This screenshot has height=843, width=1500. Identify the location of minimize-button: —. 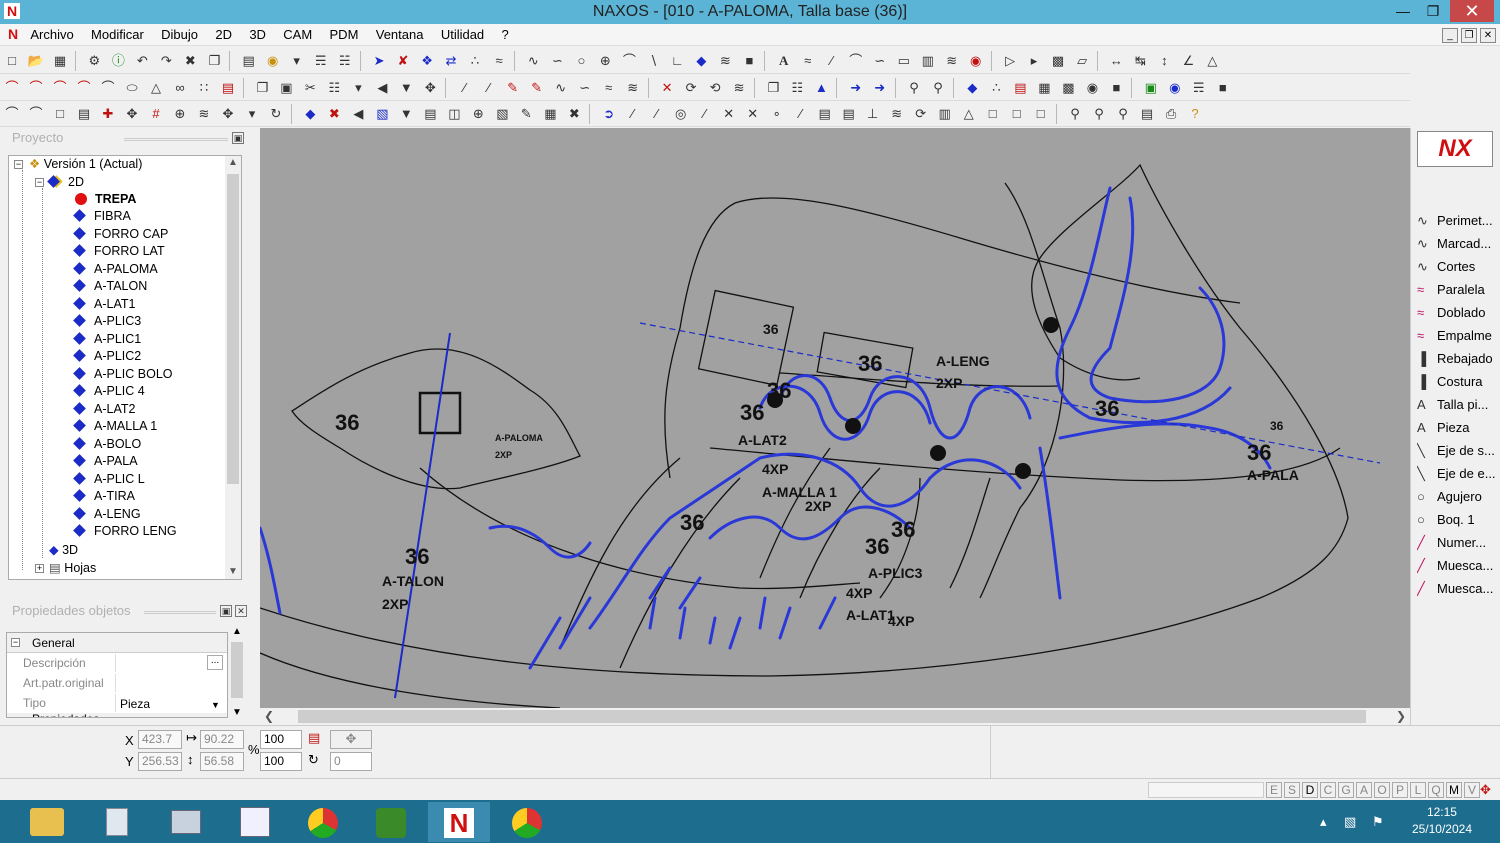
(1403, 11).